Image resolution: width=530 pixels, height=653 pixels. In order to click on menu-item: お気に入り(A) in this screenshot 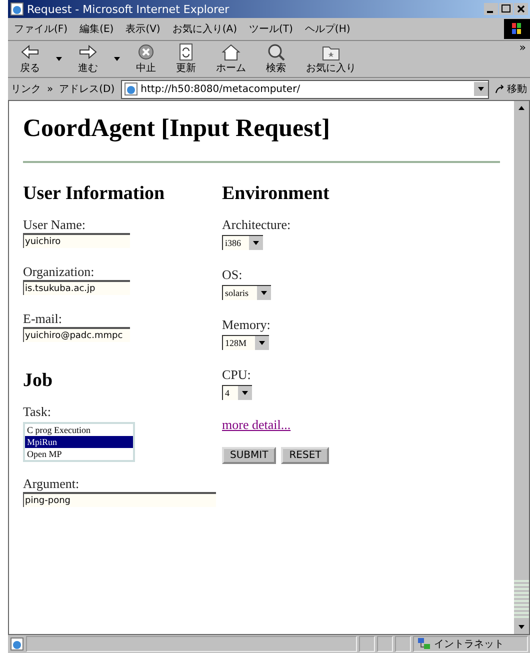, I will do `click(204, 29)`.